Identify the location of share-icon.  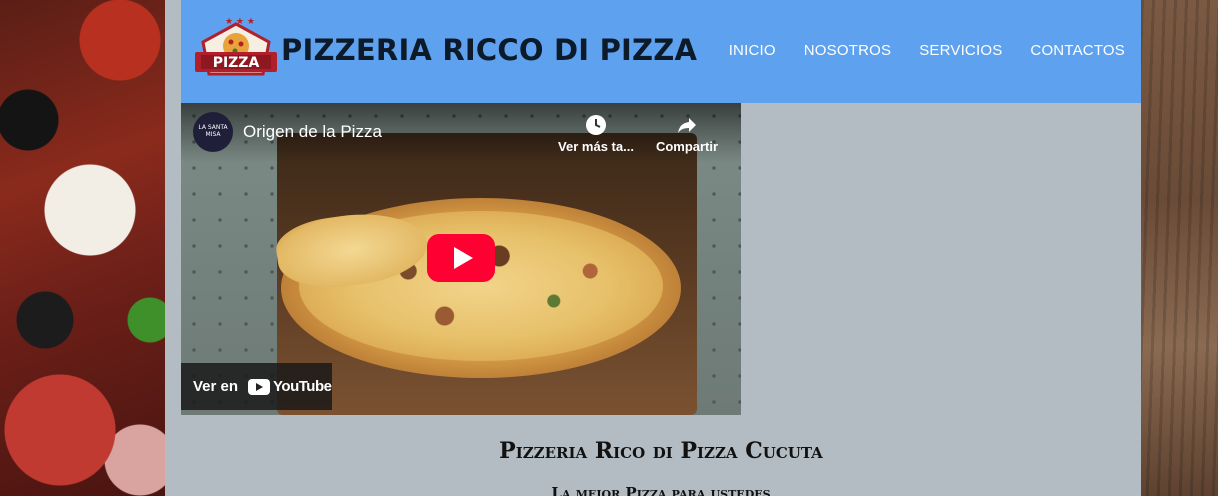
(687, 126).